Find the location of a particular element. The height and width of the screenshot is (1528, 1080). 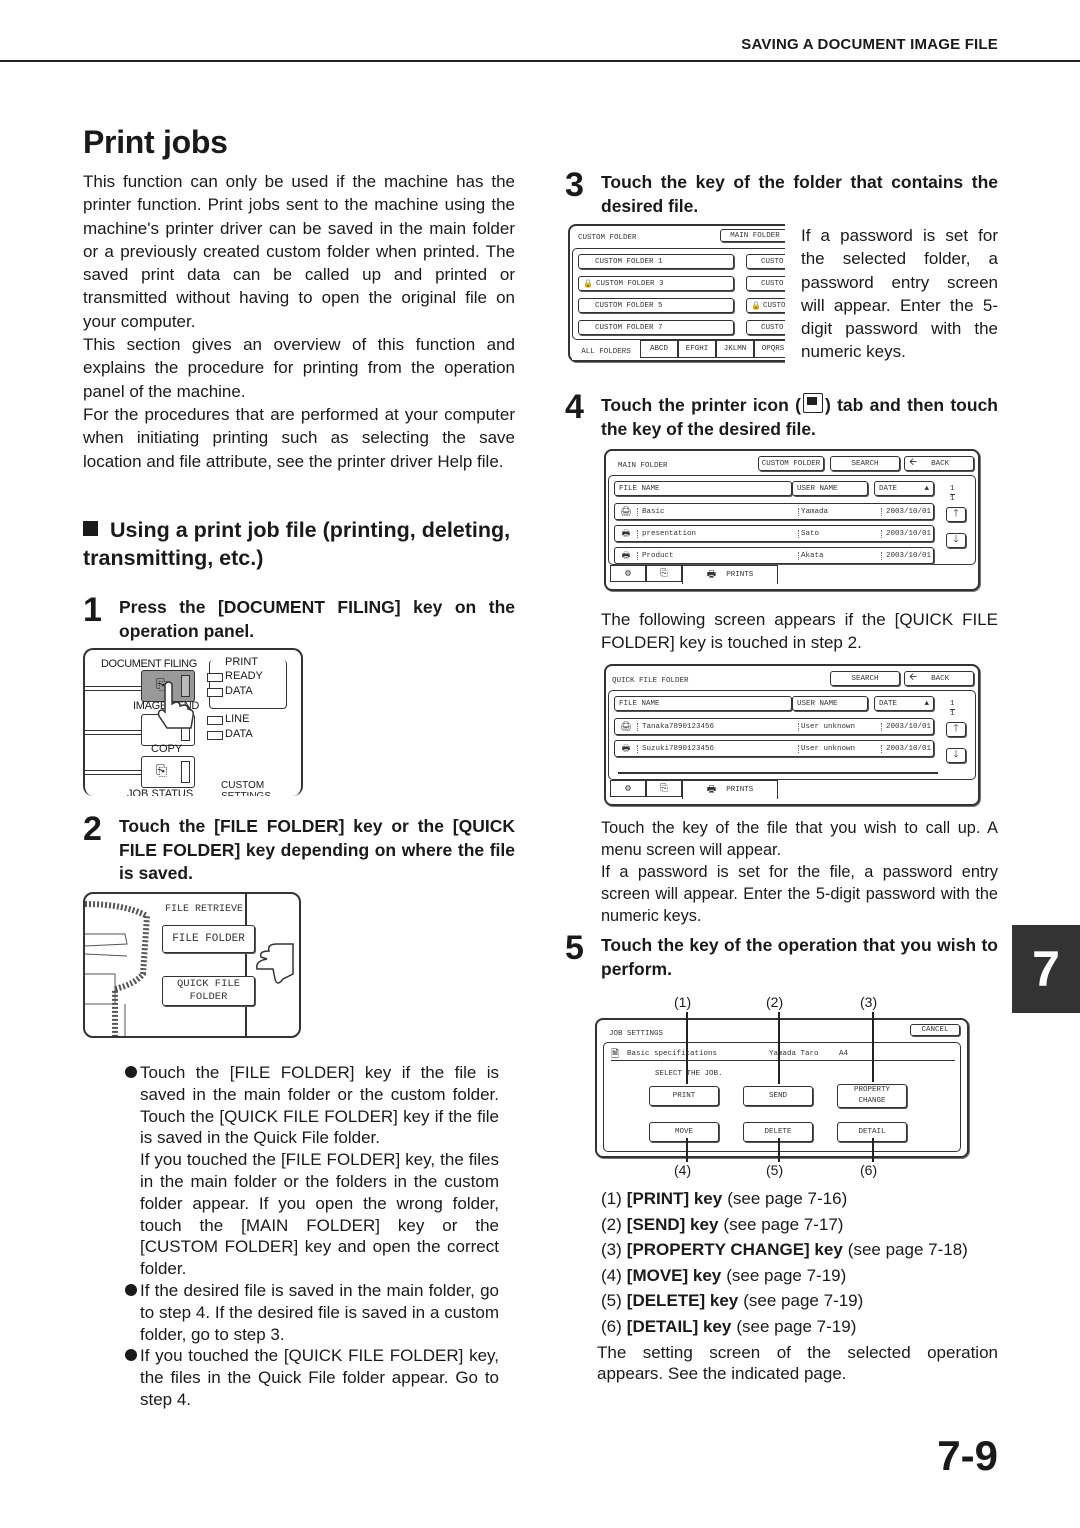

operation-item: (4) [MOVE] key (see page 7-19) is located at coordinates (784, 1276).